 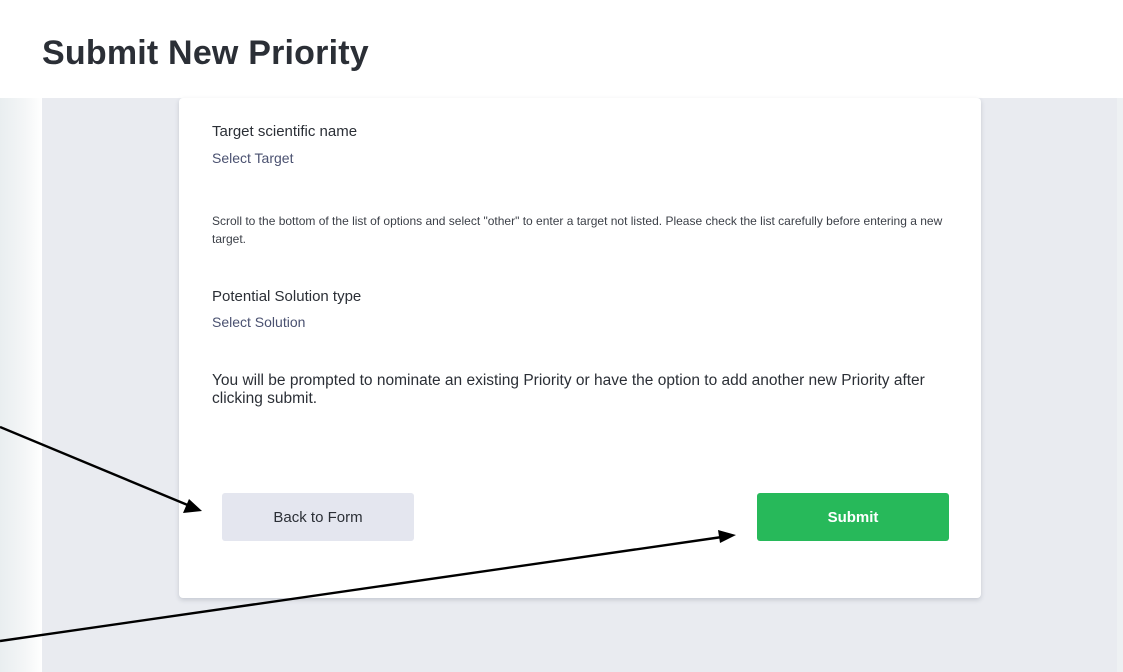 What do you see at coordinates (318, 517) in the screenshot?
I see `back-to-form-button: Back to Form` at bounding box center [318, 517].